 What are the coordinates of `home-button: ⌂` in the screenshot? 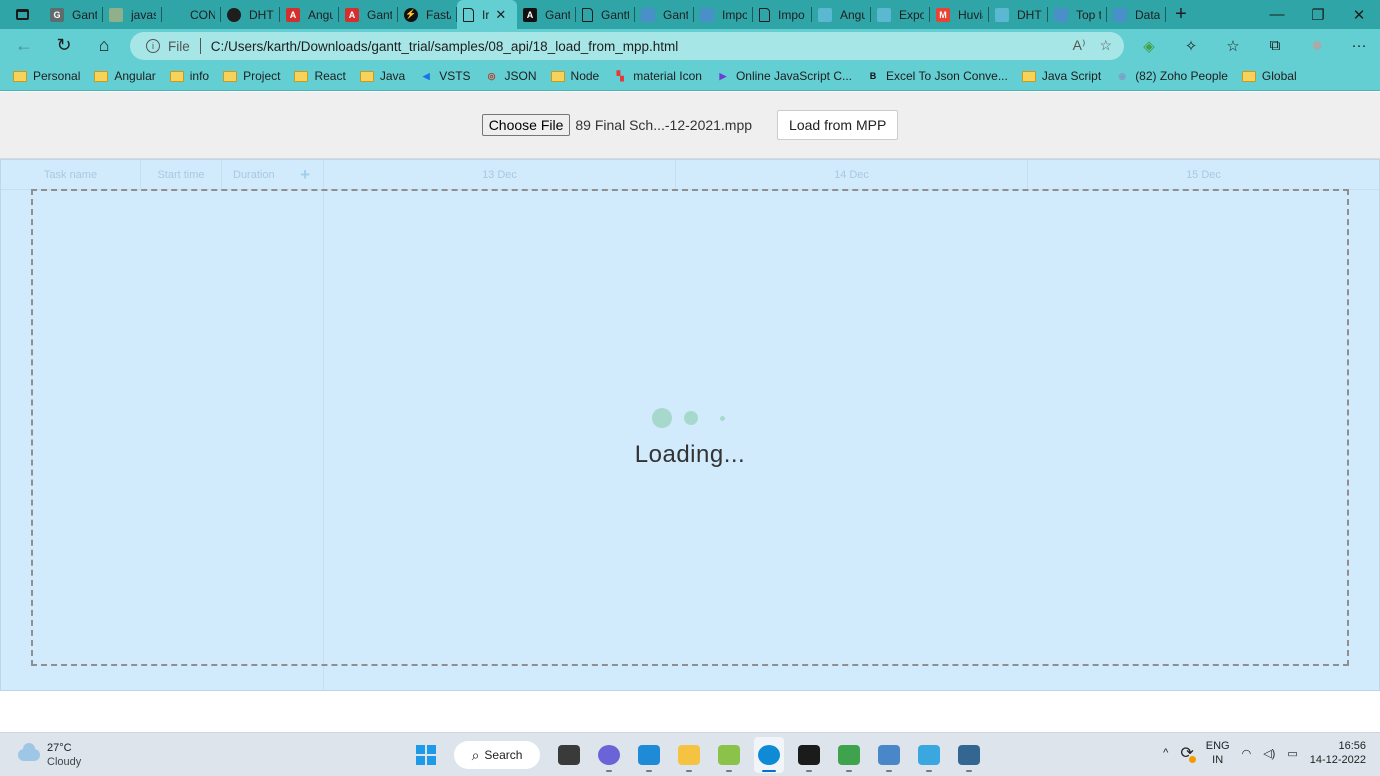 It's located at (104, 45).